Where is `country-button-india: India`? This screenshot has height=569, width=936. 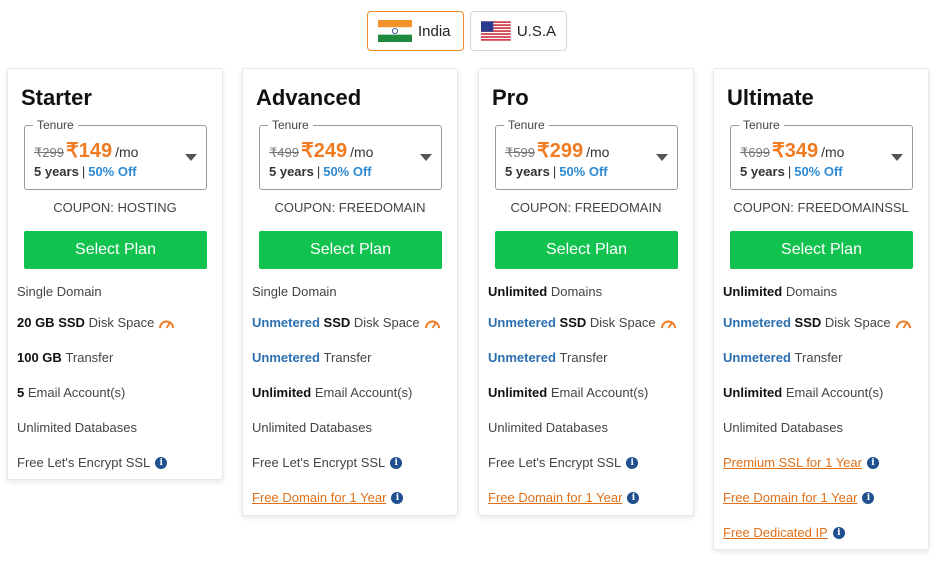 country-button-india: India is located at coordinates (415, 31).